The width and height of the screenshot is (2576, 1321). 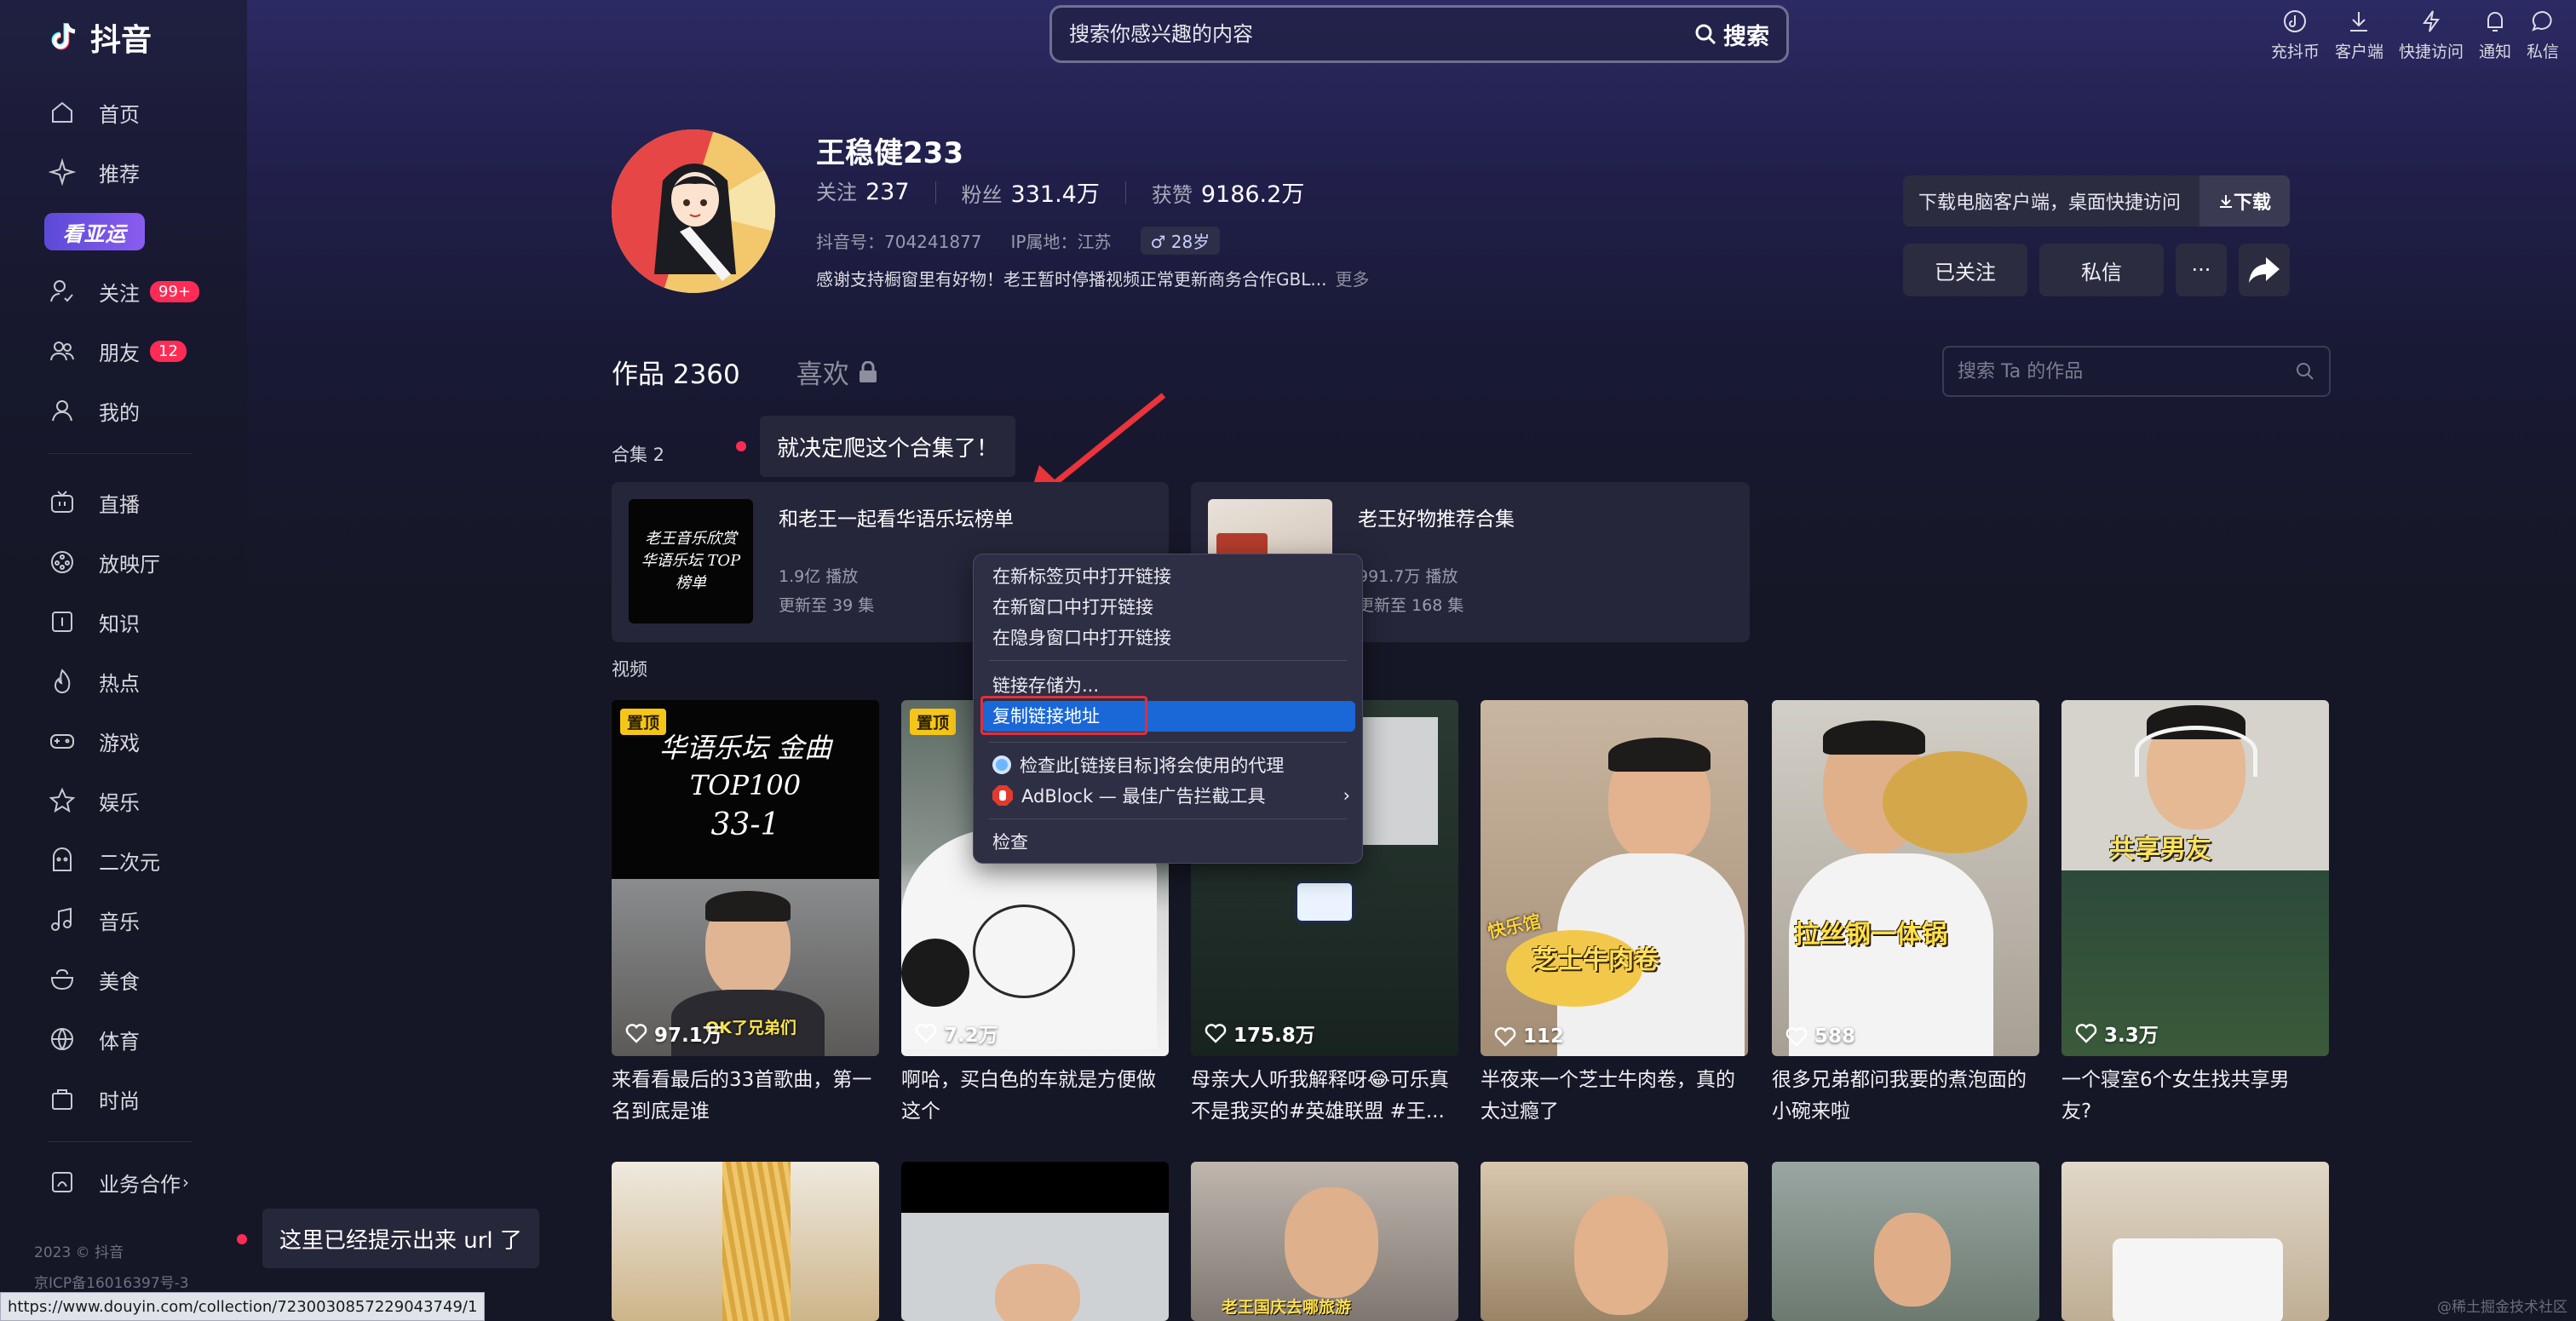 I want to click on search-bar: 搜索, so click(x=1419, y=34).